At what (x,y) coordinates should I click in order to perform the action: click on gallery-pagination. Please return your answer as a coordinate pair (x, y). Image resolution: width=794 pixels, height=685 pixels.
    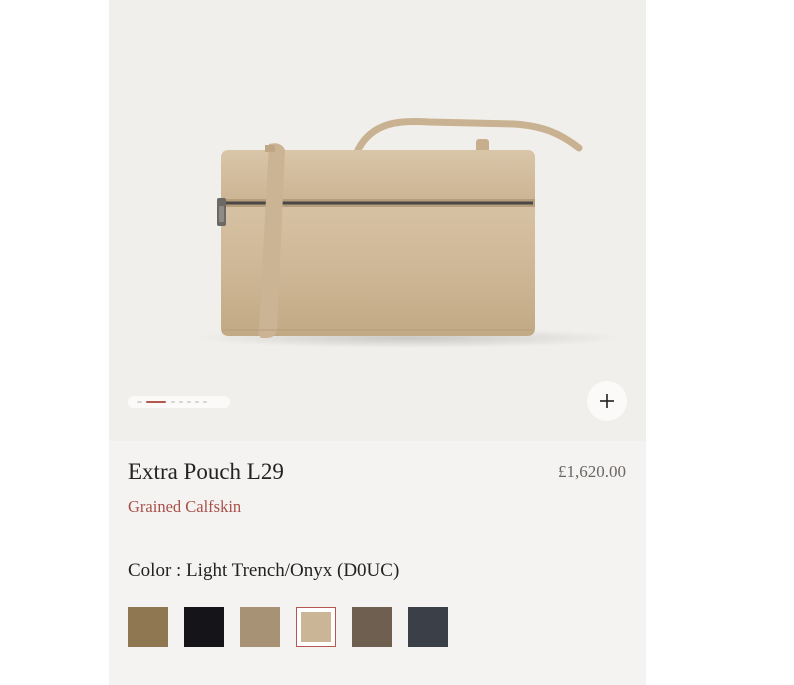
    Looking at the image, I should click on (179, 402).